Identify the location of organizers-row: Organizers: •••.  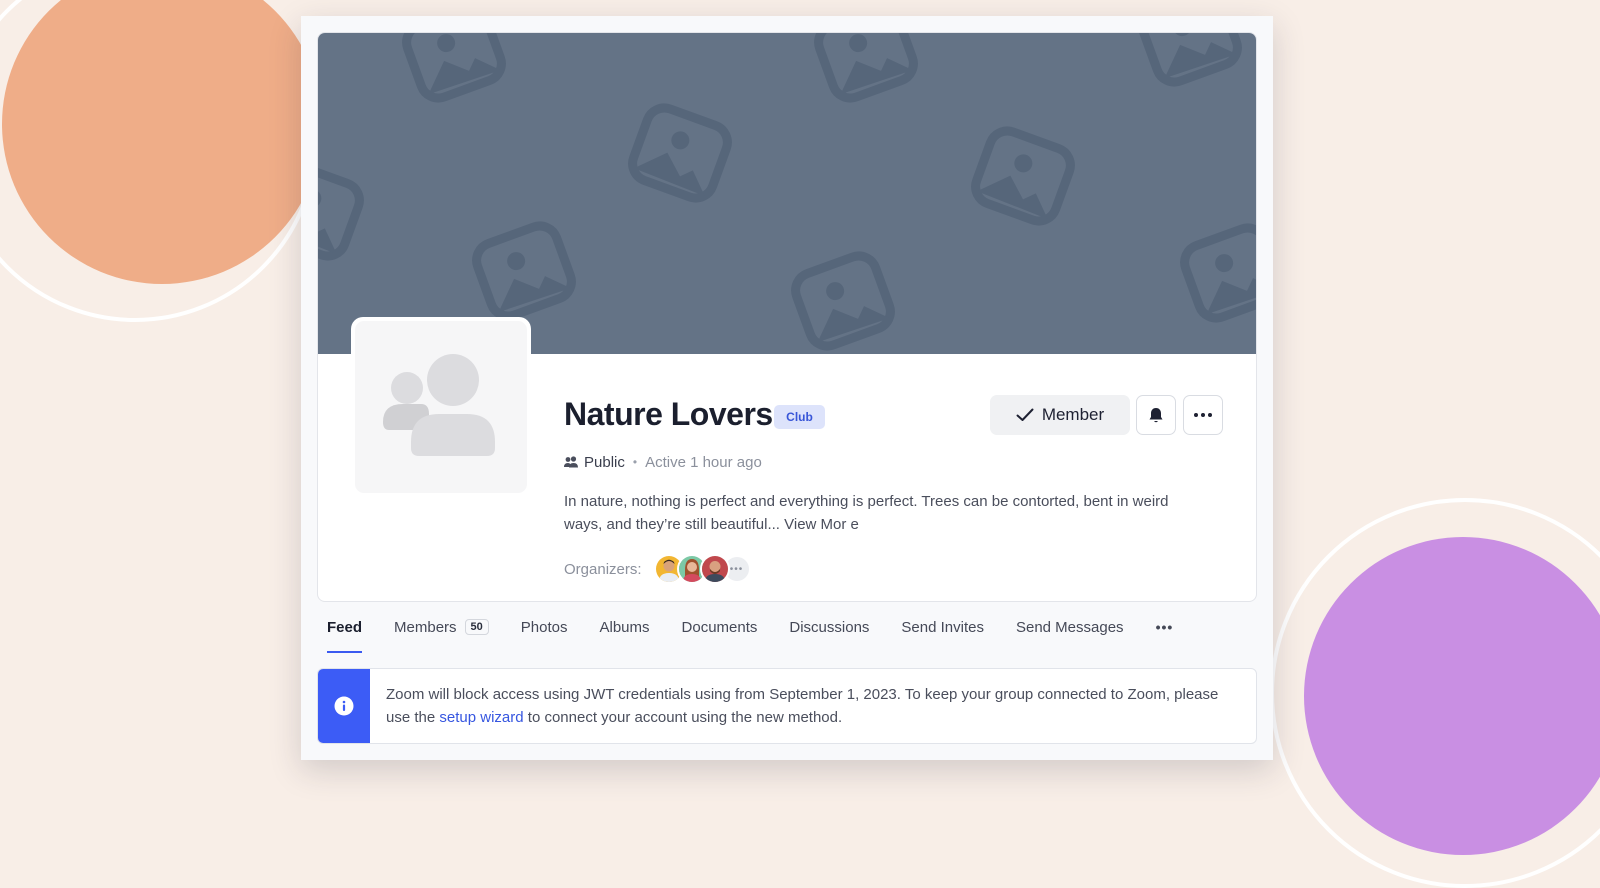
(657, 569).